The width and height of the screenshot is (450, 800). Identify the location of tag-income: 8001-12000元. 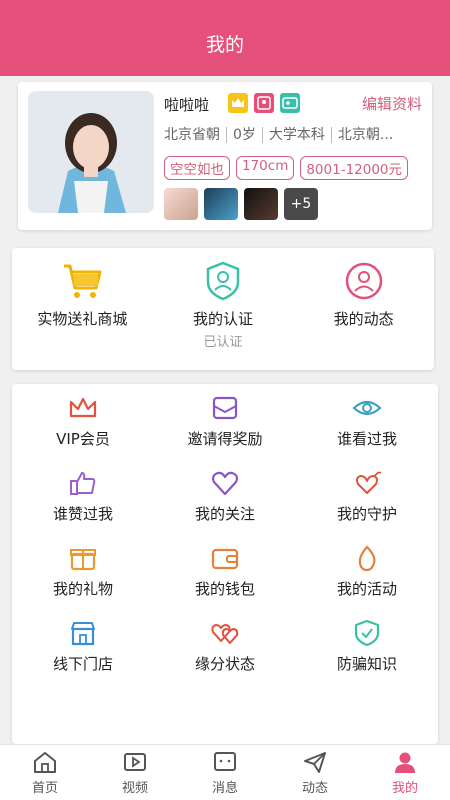
(354, 168).